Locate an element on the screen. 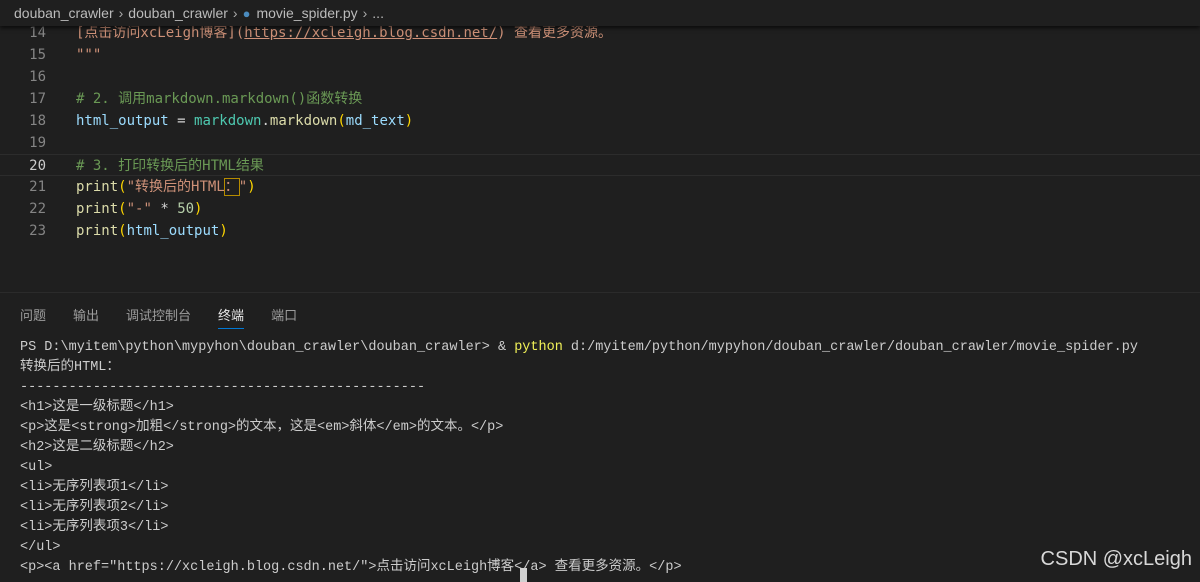  terminal-line: </ul> is located at coordinates (40, 547).